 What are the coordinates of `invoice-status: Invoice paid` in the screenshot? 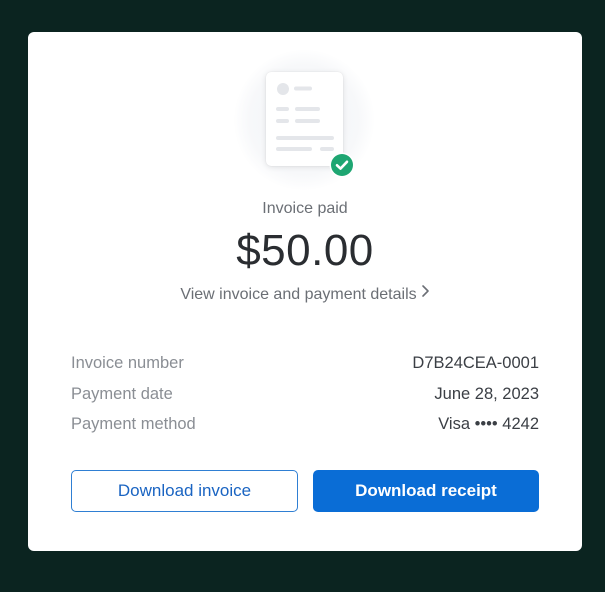 It's located at (305, 208).